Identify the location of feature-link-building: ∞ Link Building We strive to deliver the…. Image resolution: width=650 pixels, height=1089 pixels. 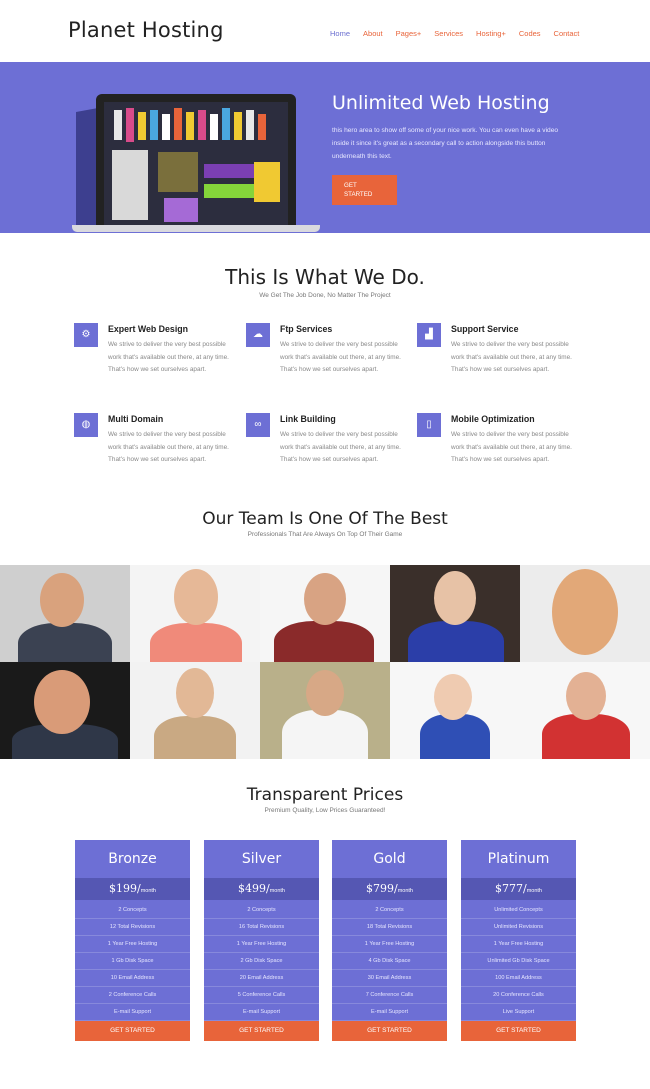
(331, 448).